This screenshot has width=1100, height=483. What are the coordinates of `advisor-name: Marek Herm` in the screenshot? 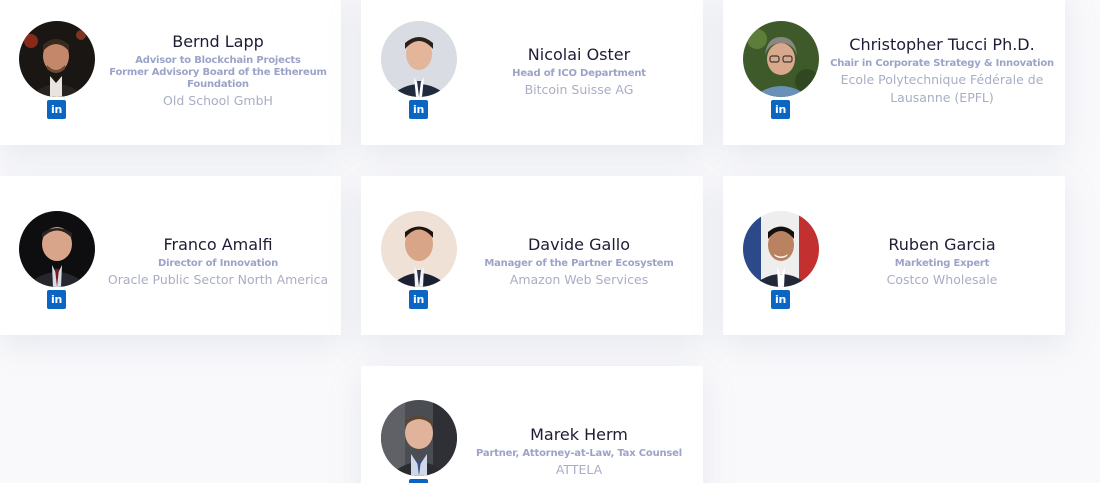 It's located at (579, 434).